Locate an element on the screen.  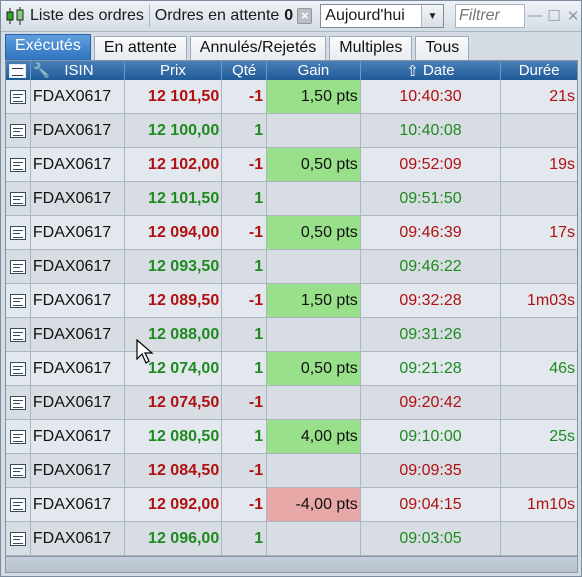
table-row: FDAX0617 12 089,50 -1 1,50 pts 09:32:28 1m03s is located at coordinates (291, 301).